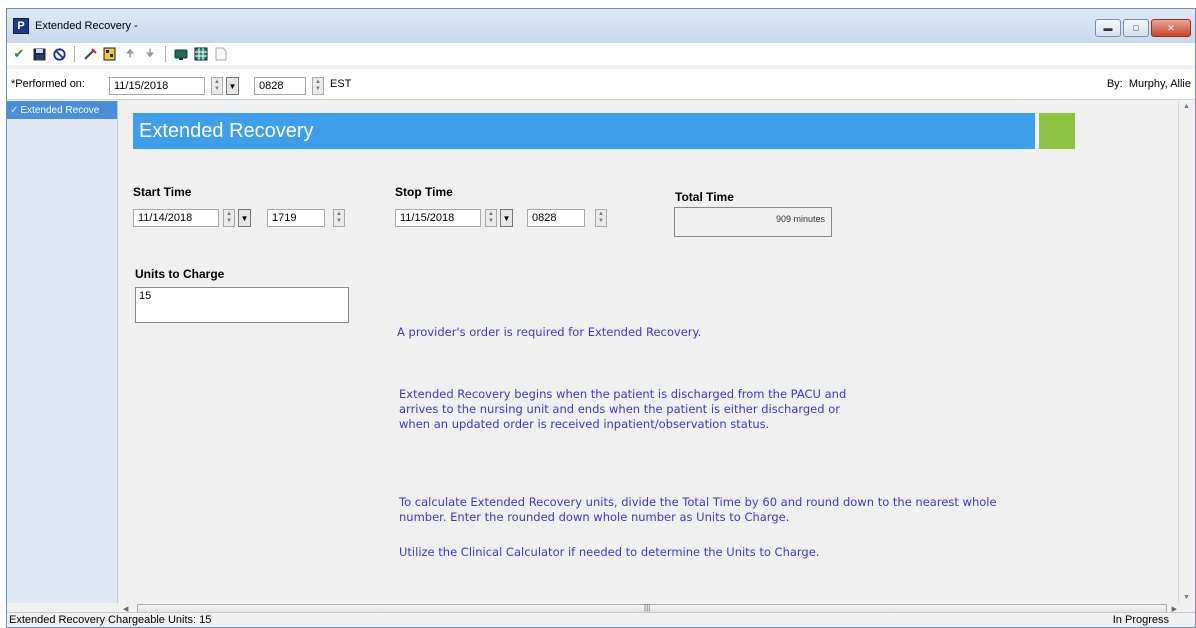  Describe the element at coordinates (584, 131) in the screenshot. I see `form-banner: Extended Recovery` at that location.